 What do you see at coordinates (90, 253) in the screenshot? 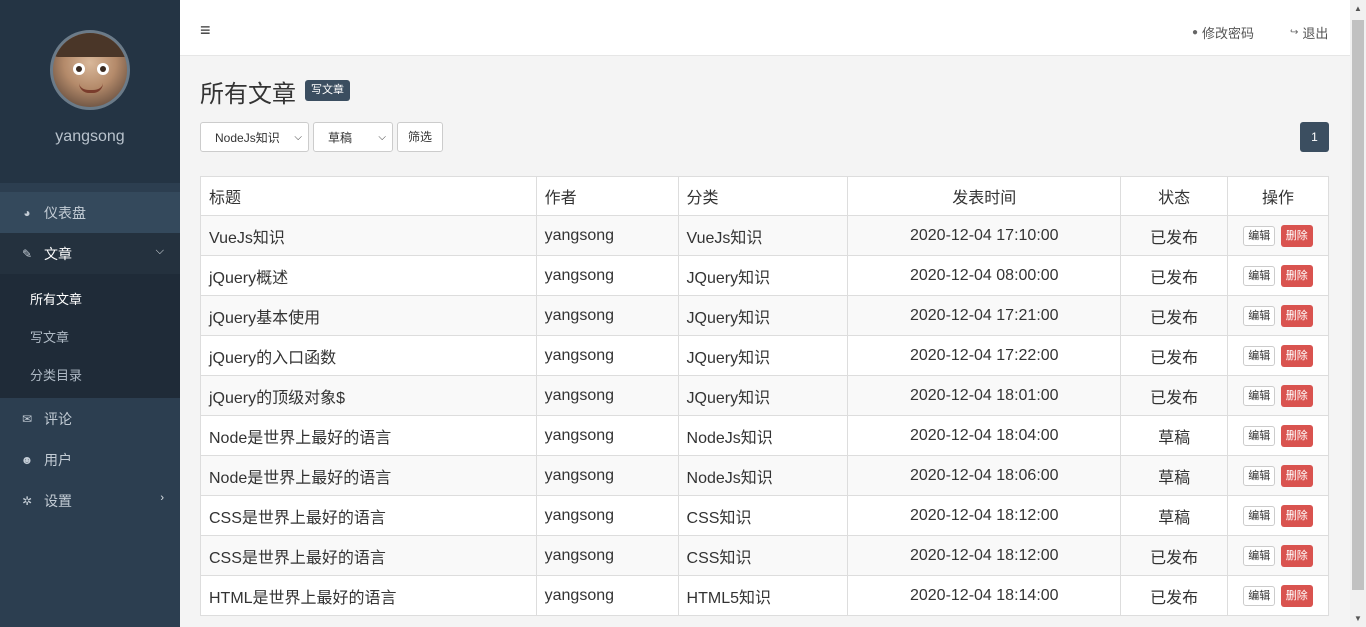
I see `sidebar-item-posts: ✎ 文章 ⌵` at bounding box center [90, 253].